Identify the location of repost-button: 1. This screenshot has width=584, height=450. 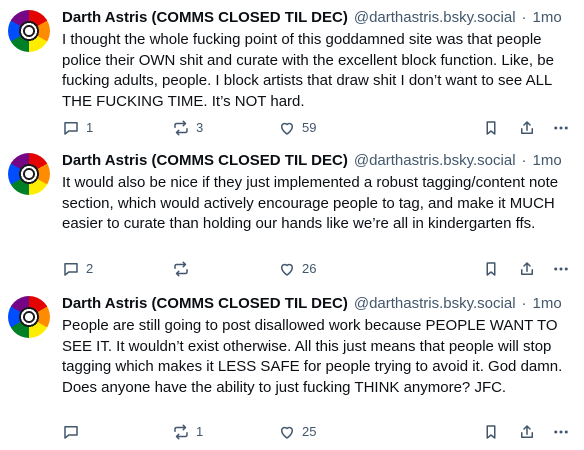
(187, 432).